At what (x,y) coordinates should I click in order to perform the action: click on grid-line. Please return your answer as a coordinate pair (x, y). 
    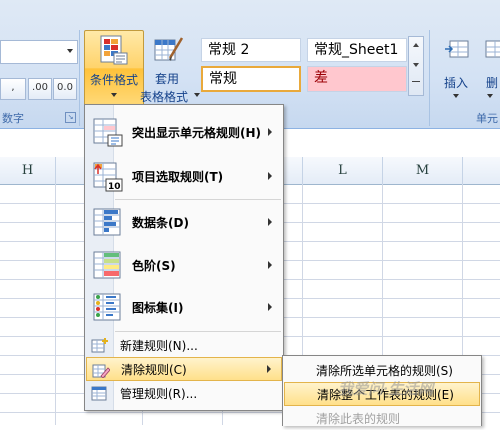
    Looking at the image, I should click on (55, 304).